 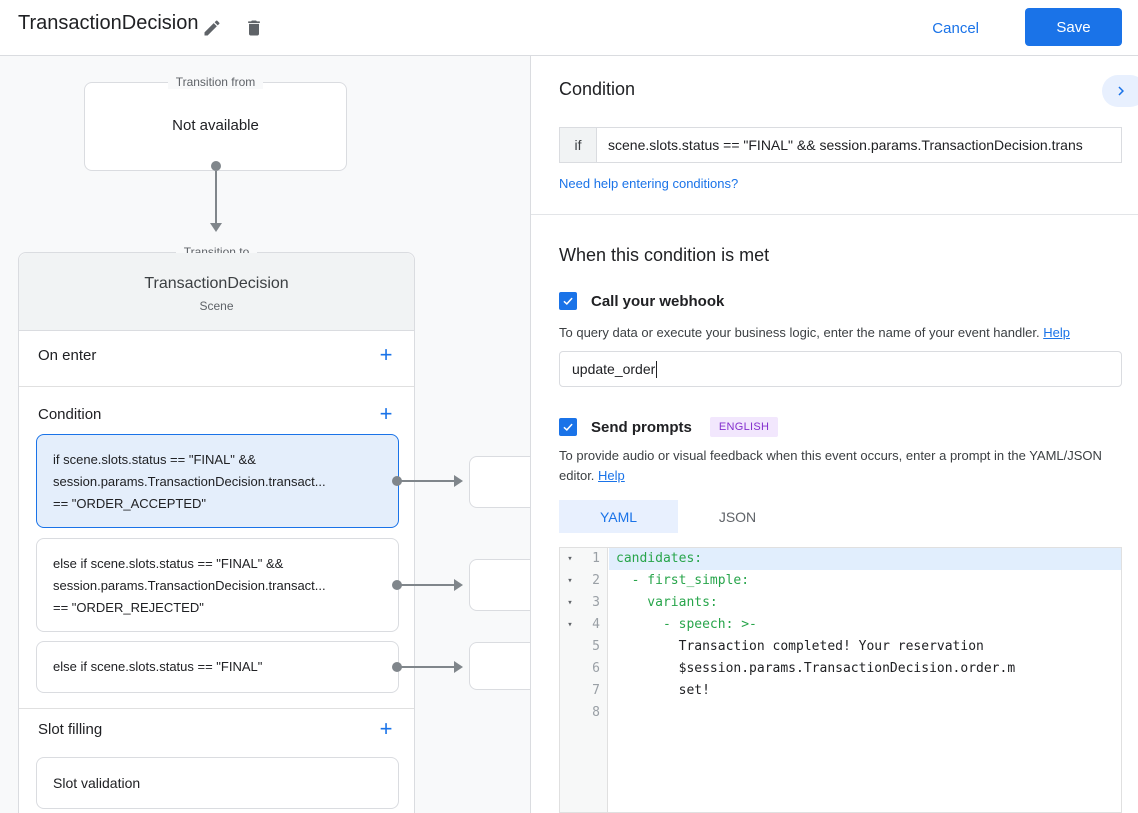 What do you see at coordinates (597, 89) in the screenshot?
I see `panel-title: Condition` at bounding box center [597, 89].